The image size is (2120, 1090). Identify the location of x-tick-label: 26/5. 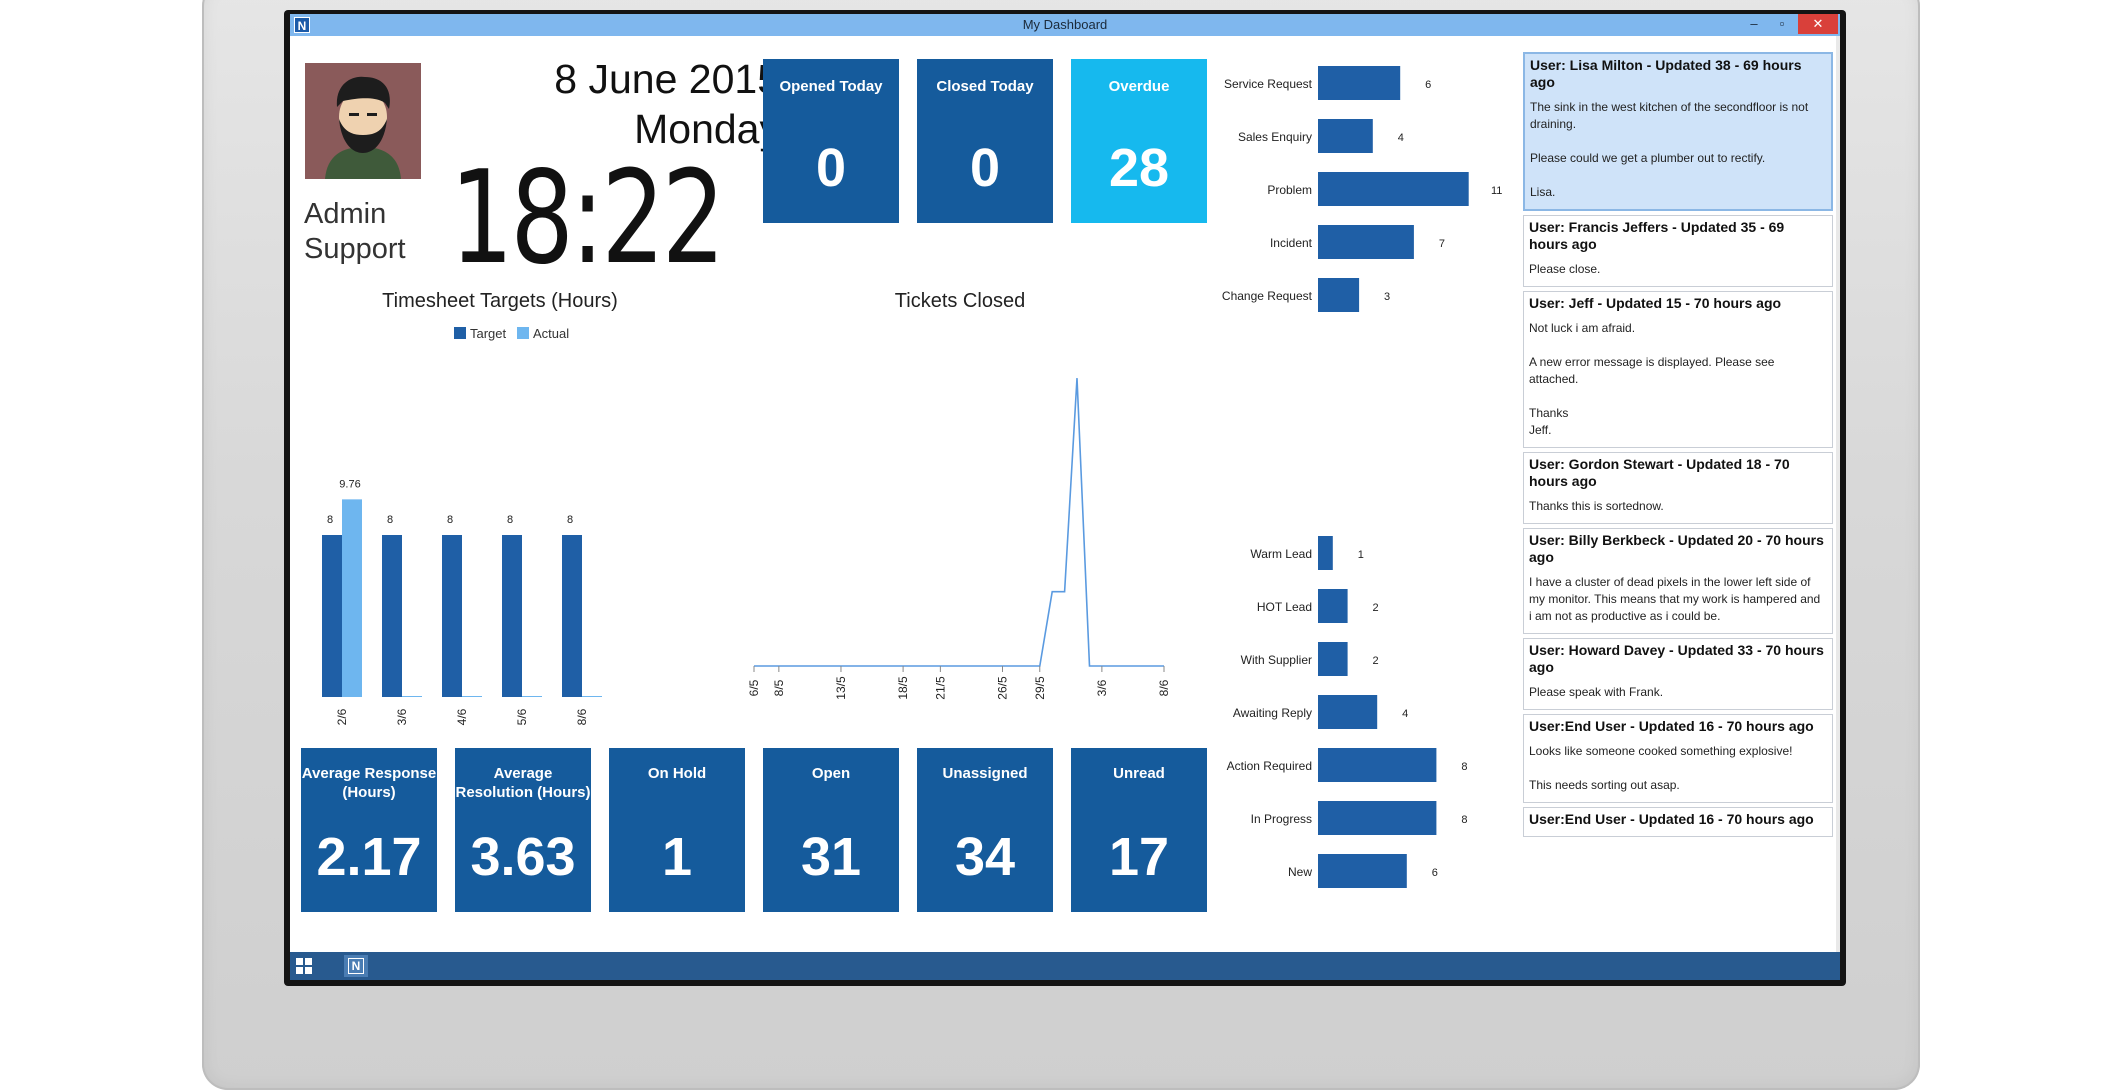
(1002, 688).